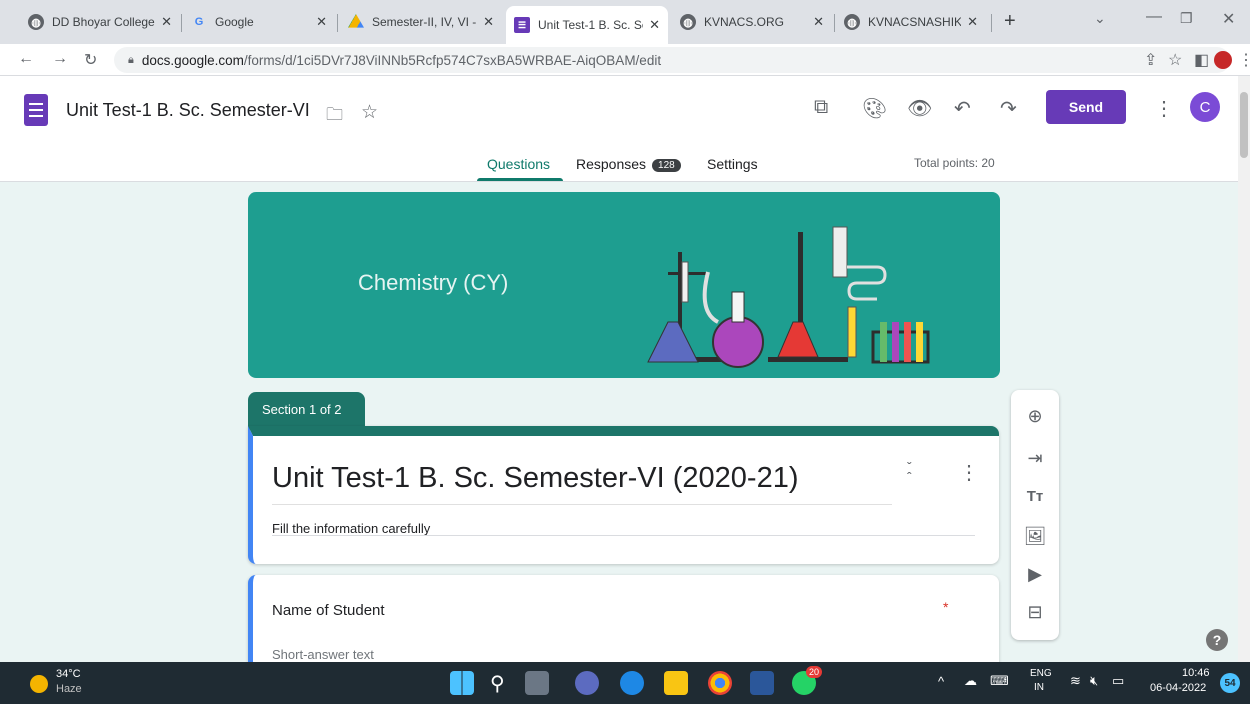 Image resolution: width=1250 pixels, height=704 pixels. I want to click on google-forms-logo-icon, so click(36, 110).